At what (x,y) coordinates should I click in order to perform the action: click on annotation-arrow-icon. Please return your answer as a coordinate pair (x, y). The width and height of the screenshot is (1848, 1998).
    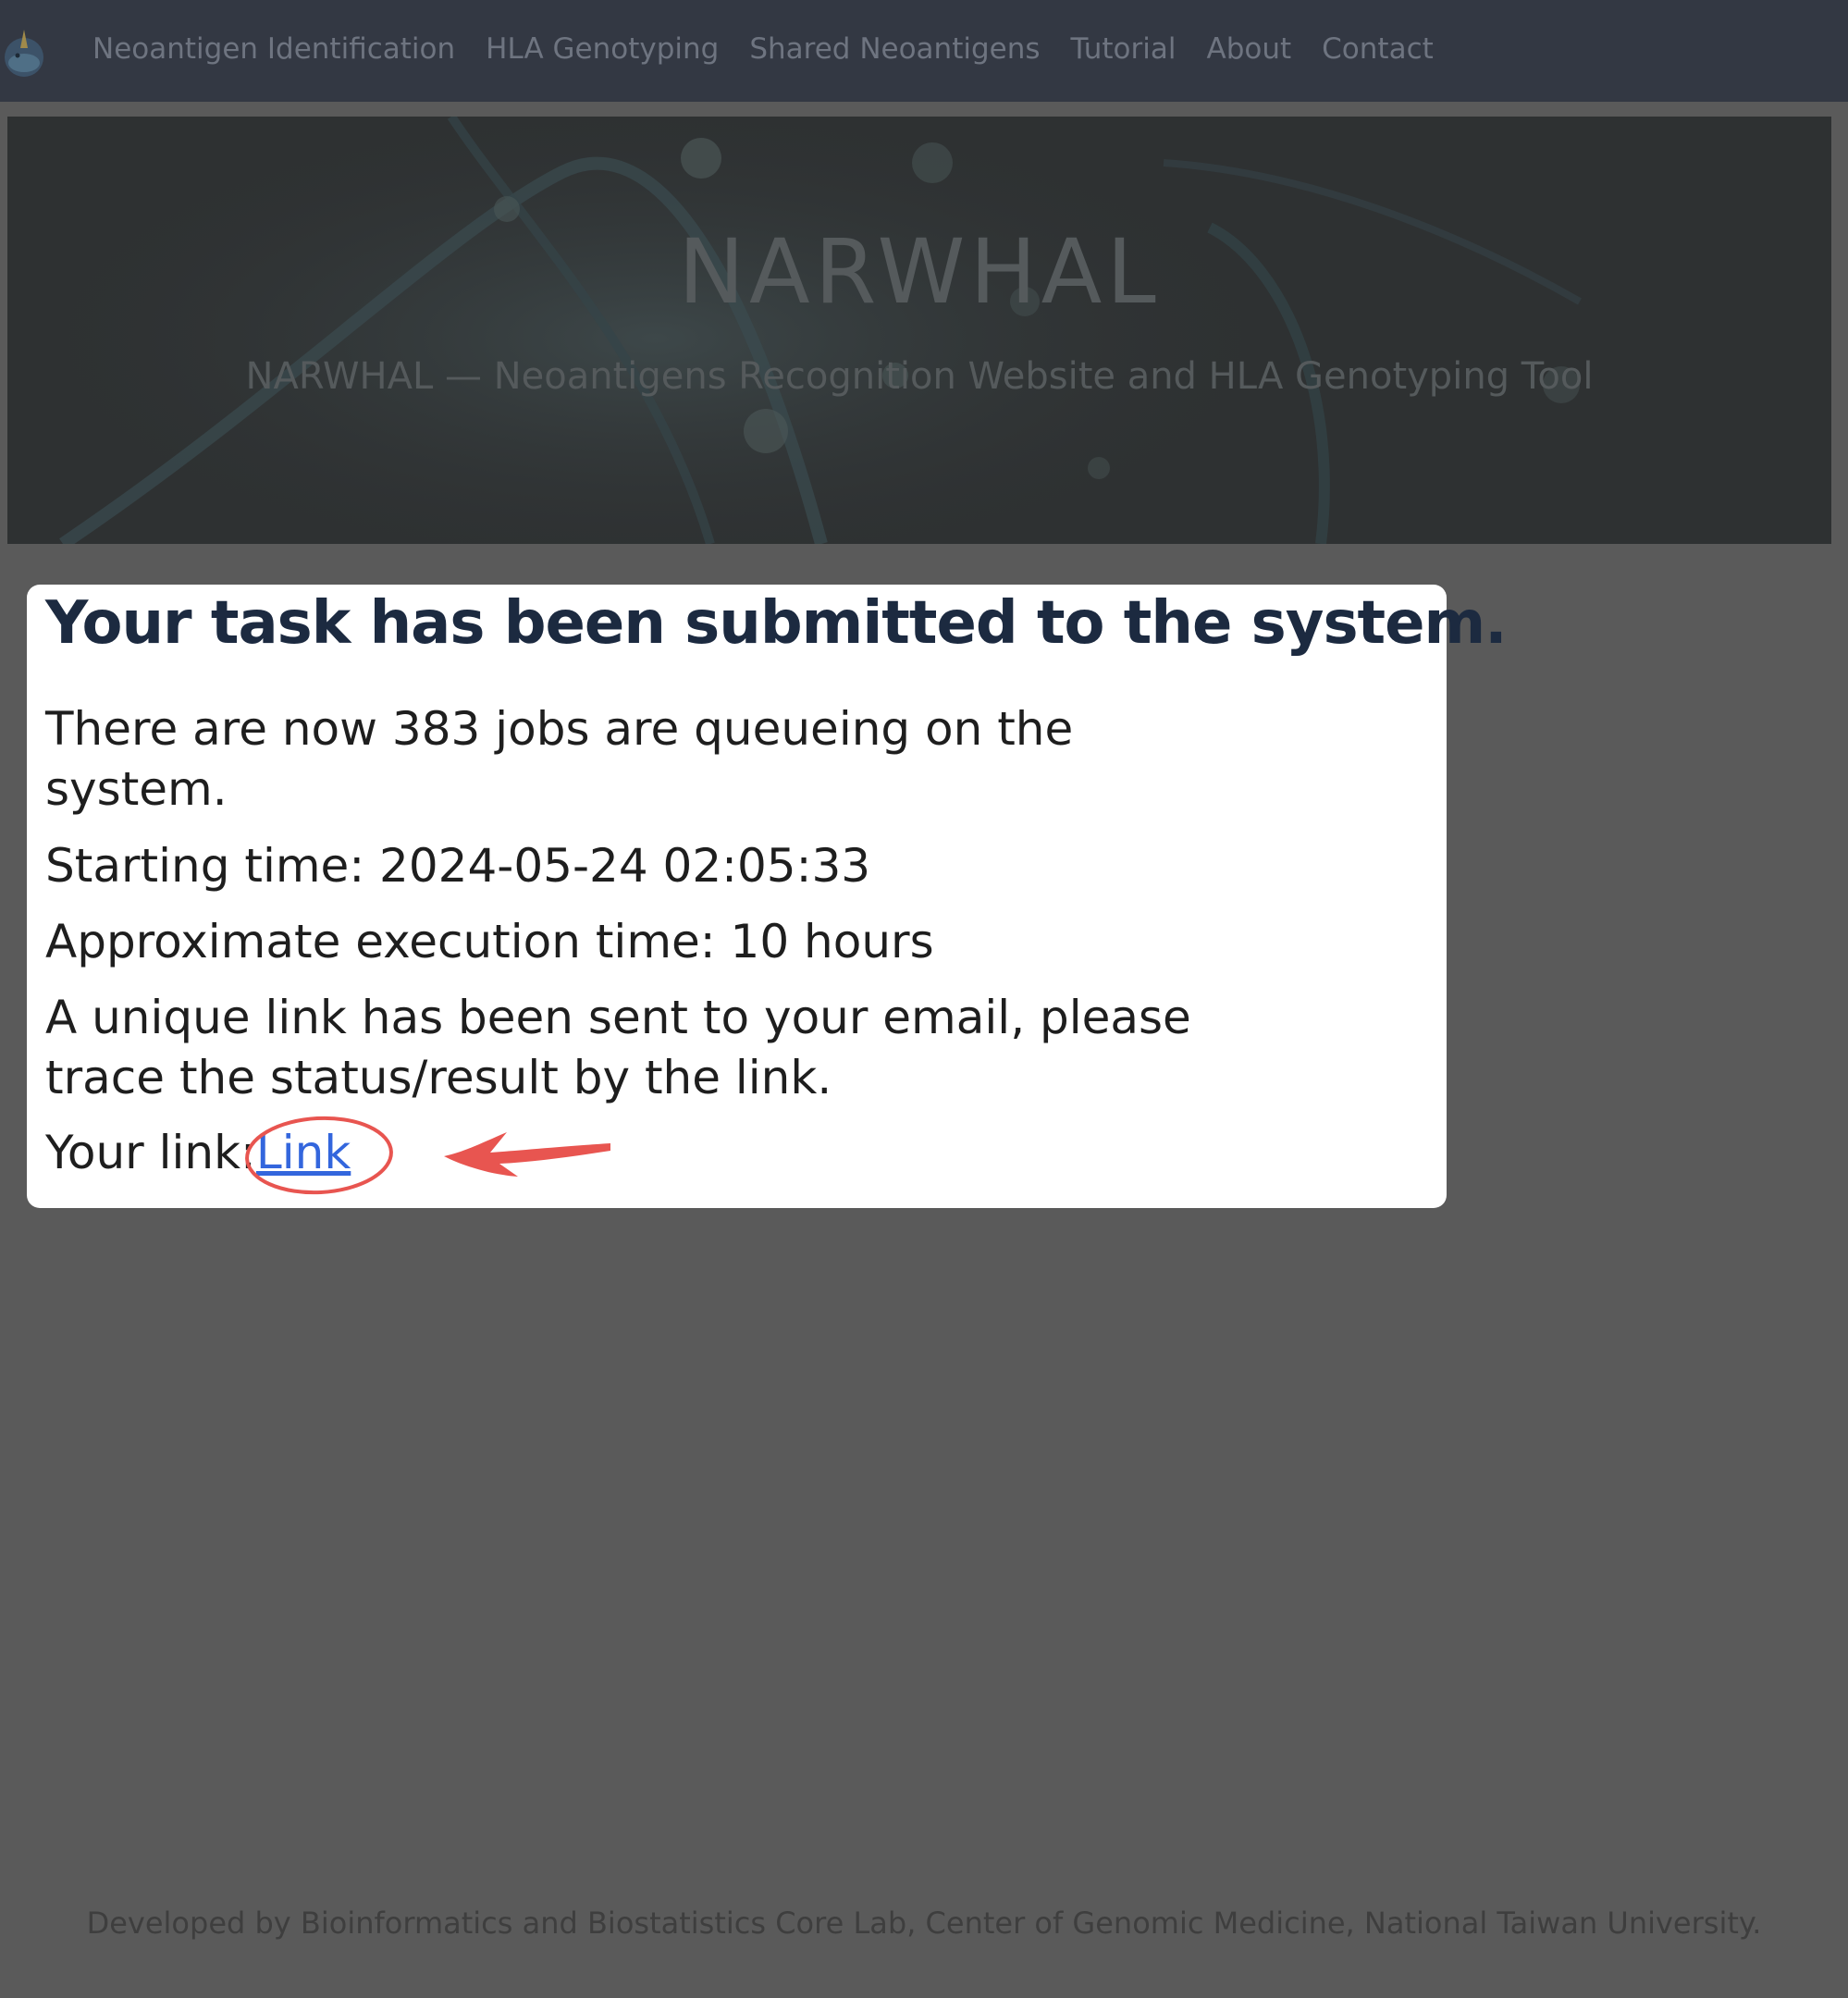
    Looking at the image, I should click on (527, 1154).